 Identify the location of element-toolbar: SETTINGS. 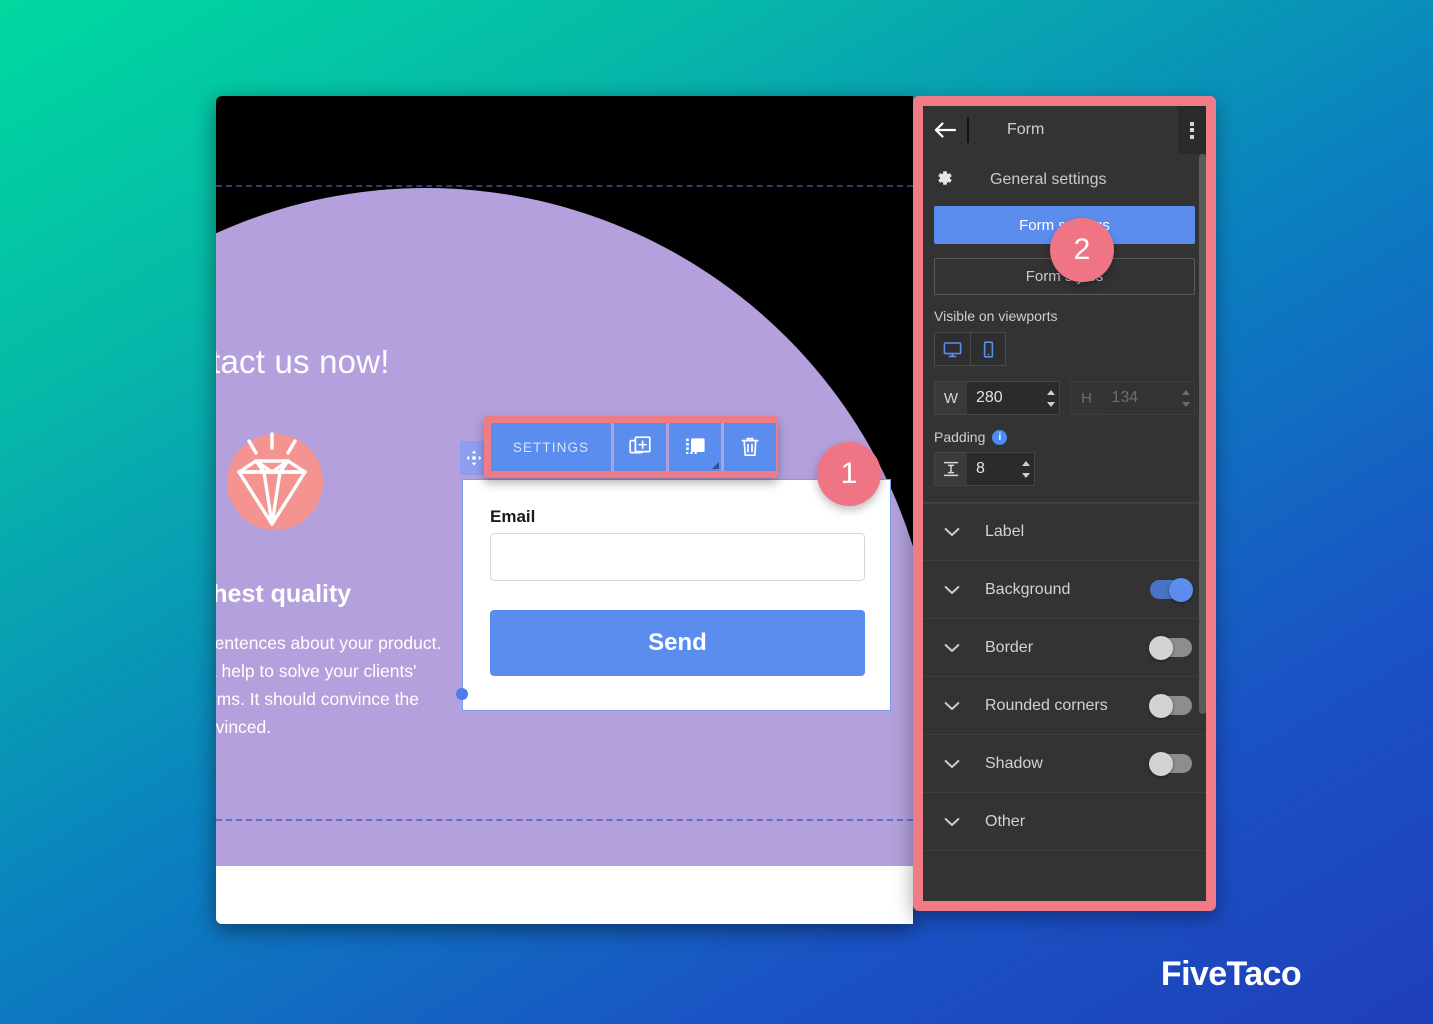
(633, 447).